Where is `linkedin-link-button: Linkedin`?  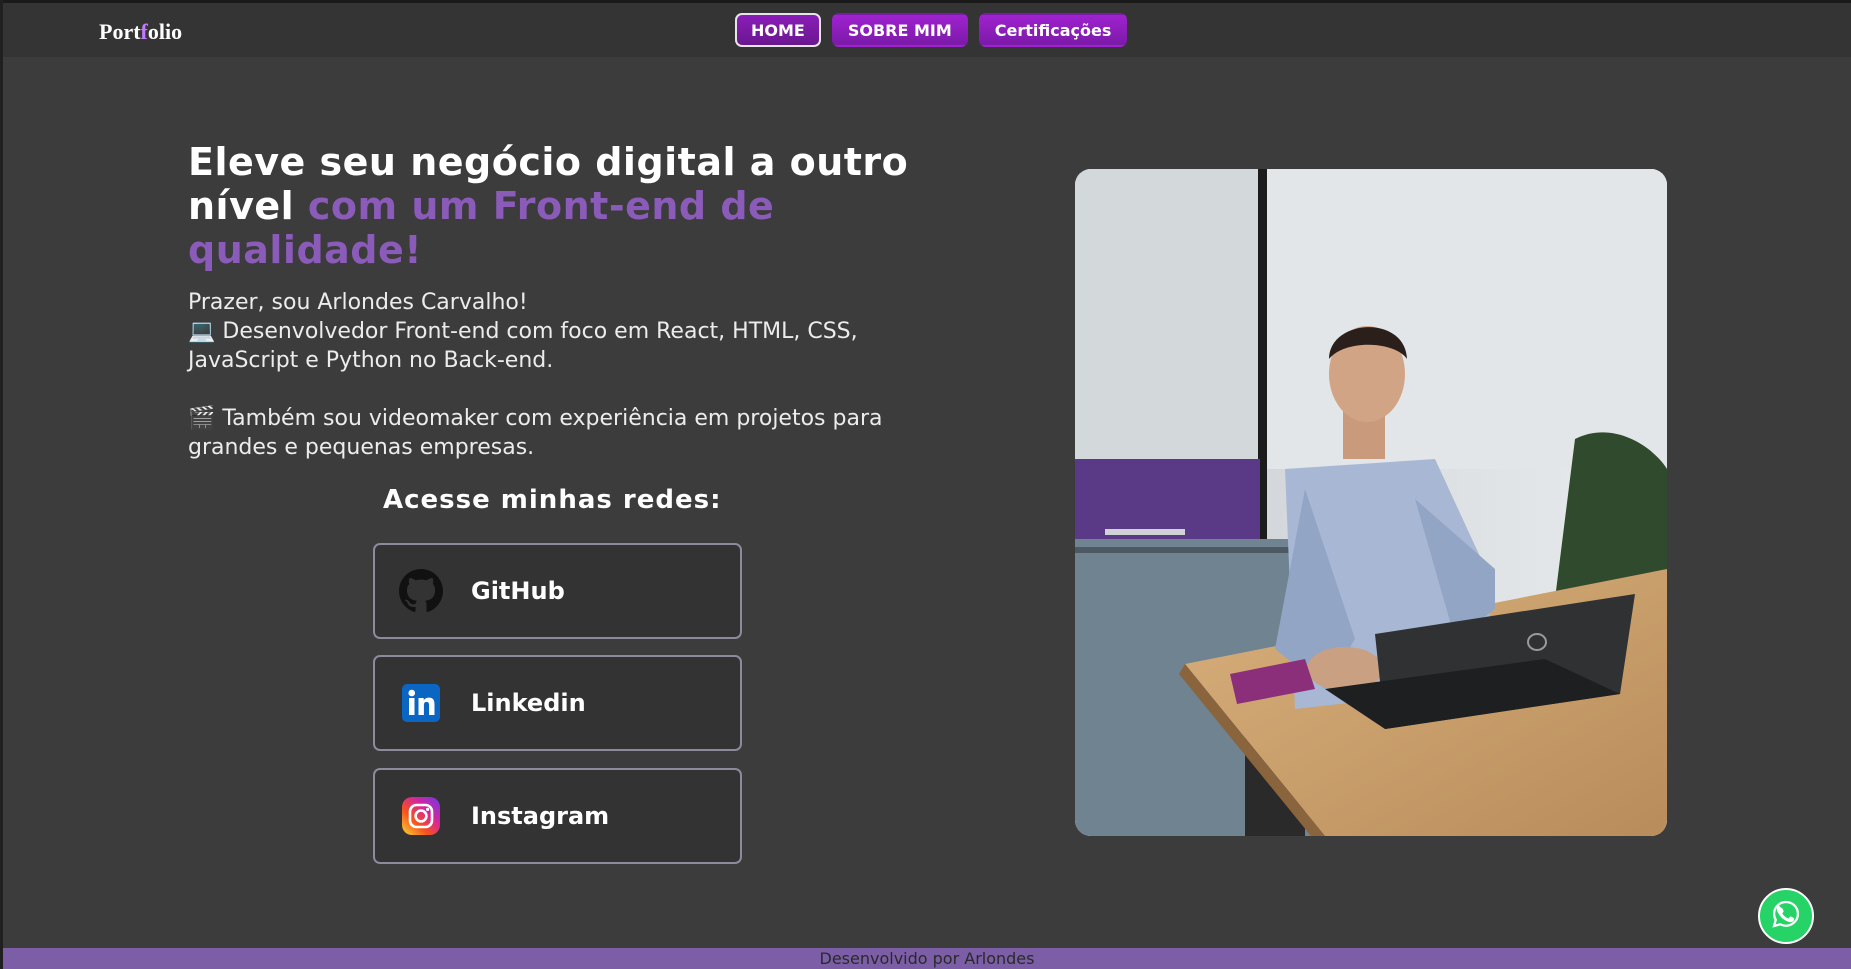
linkedin-link-button: Linkedin is located at coordinates (557, 703).